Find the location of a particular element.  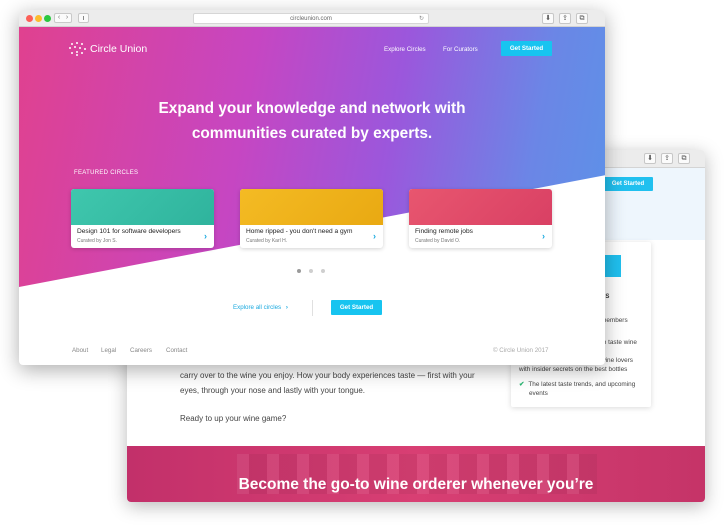

card-title: Design 101 for software developers is located at coordinates (129, 231).